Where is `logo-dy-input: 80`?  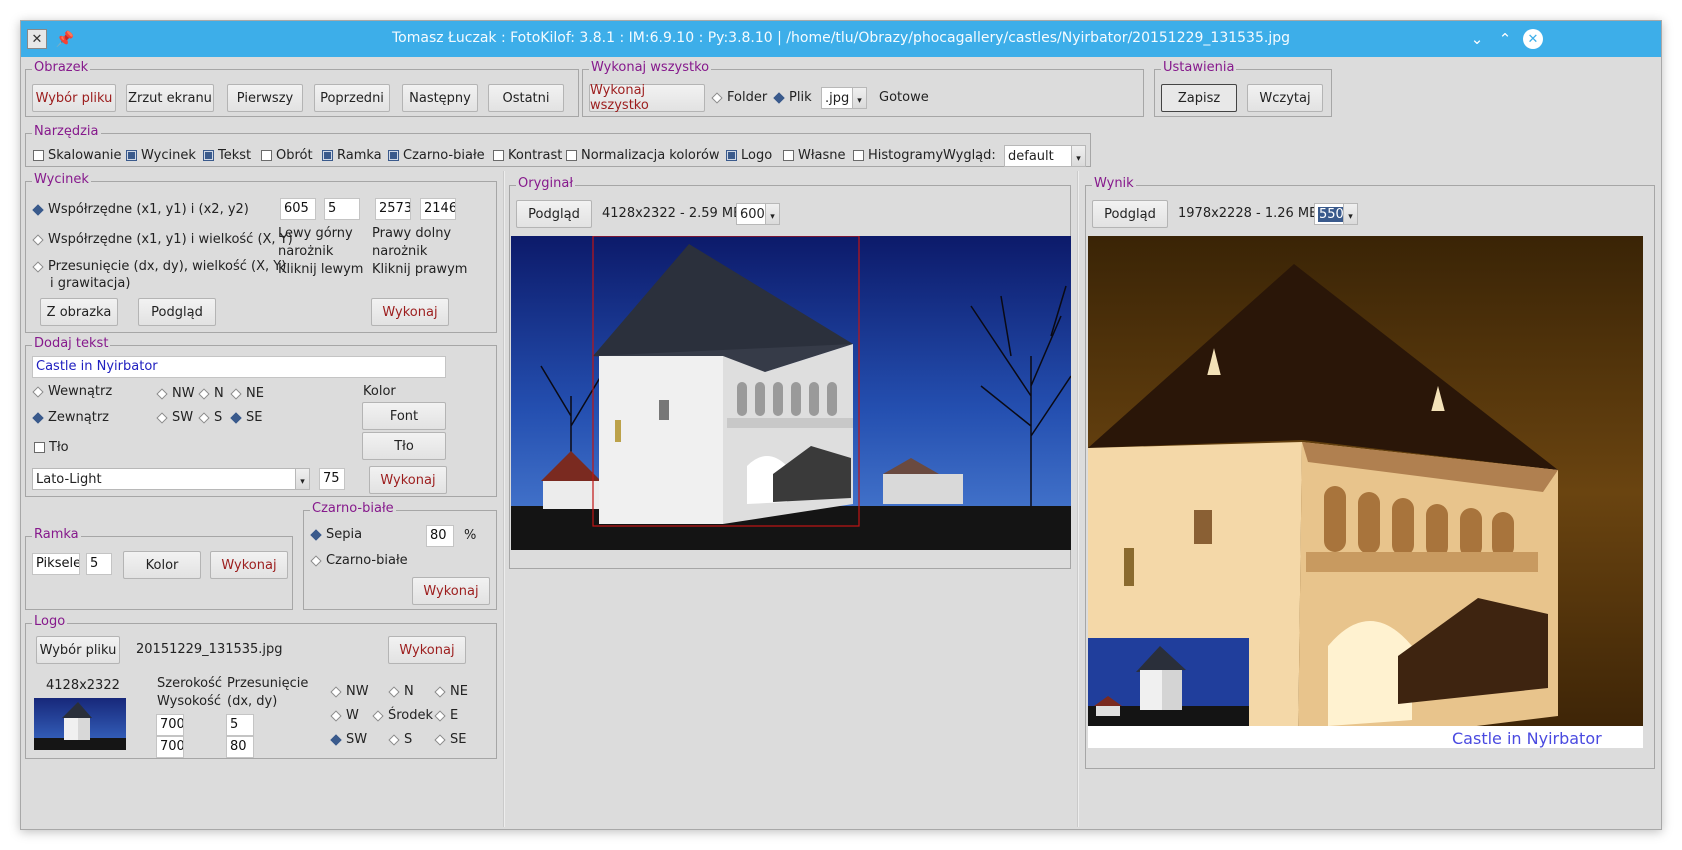
logo-dy-input: 80 is located at coordinates (240, 747).